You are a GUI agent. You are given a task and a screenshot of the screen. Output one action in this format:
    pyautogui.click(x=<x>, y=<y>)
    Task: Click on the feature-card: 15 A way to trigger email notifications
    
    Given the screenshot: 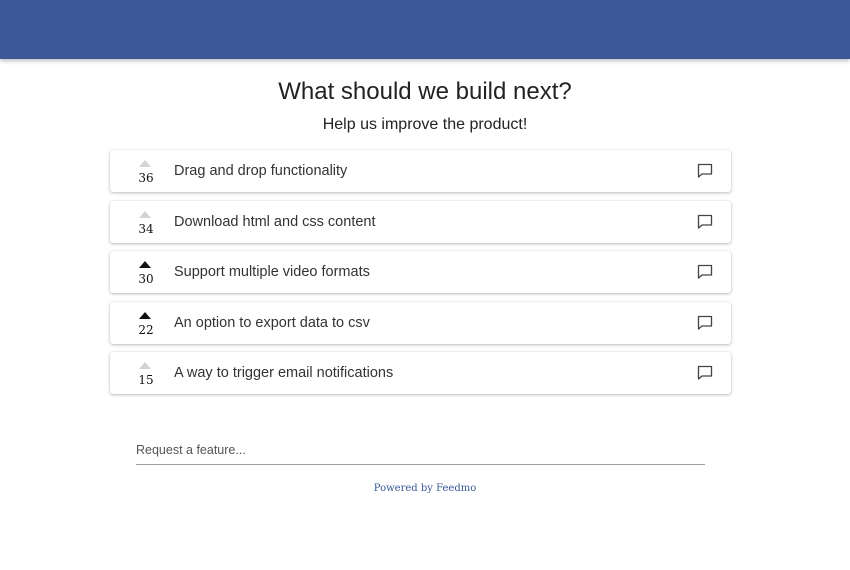 What is the action you would take?
    pyautogui.click(x=420, y=373)
    